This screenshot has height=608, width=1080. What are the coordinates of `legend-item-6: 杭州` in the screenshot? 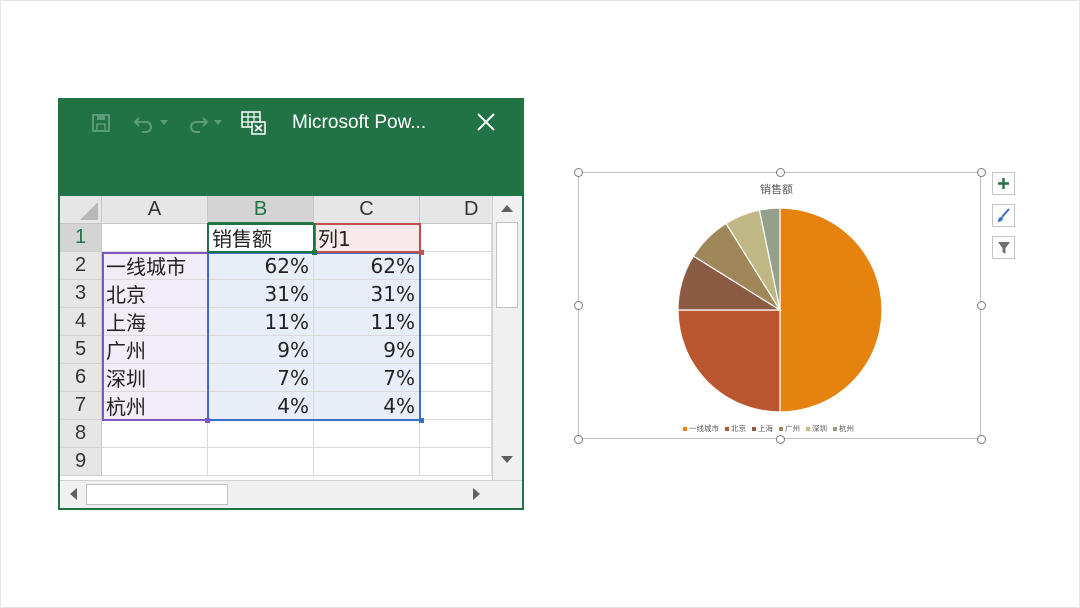 It's located at (843, 428).